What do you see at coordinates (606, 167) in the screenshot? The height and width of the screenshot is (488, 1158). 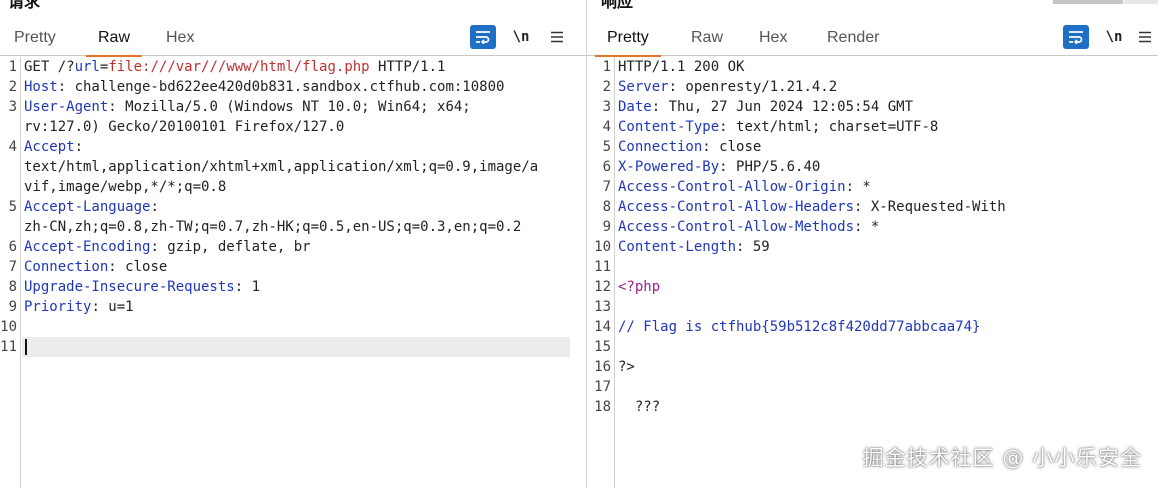 I see `line-number: 6` at bounding box center [606, 167].